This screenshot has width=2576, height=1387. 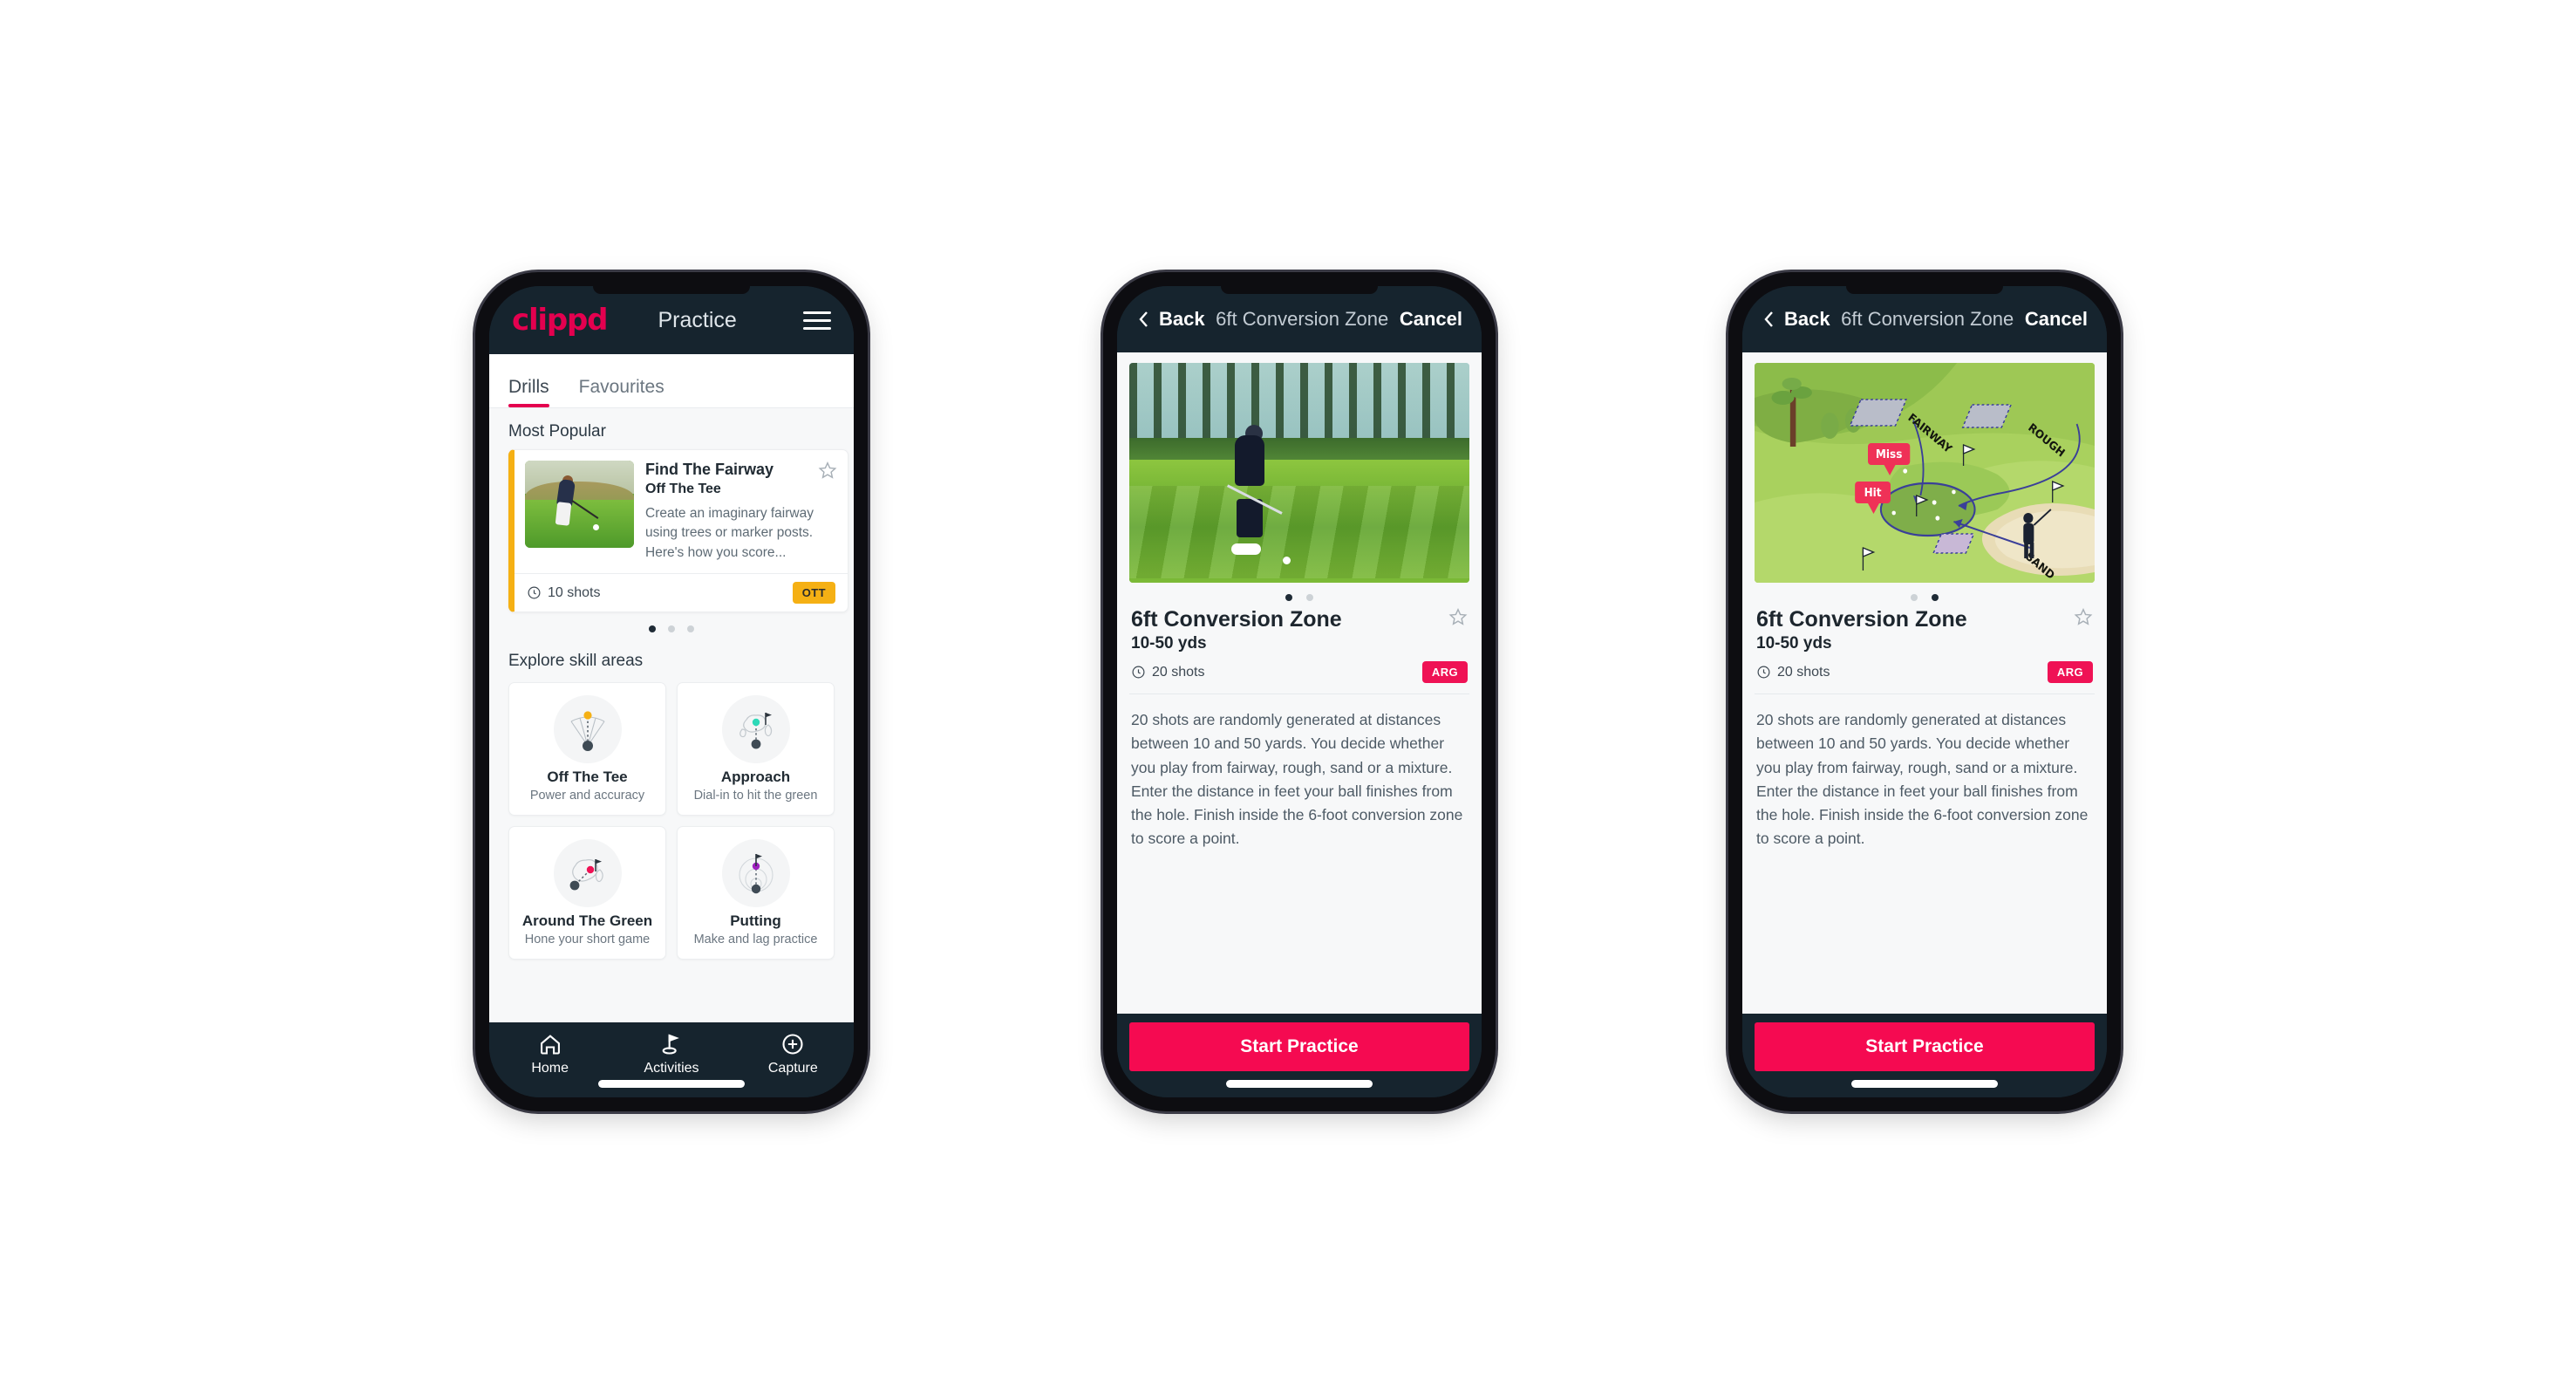 What do you see at coordinates (557, 432) in the screenshot?
I see `most-popular-heading: Most Popular` at bounding box center [557, 432].